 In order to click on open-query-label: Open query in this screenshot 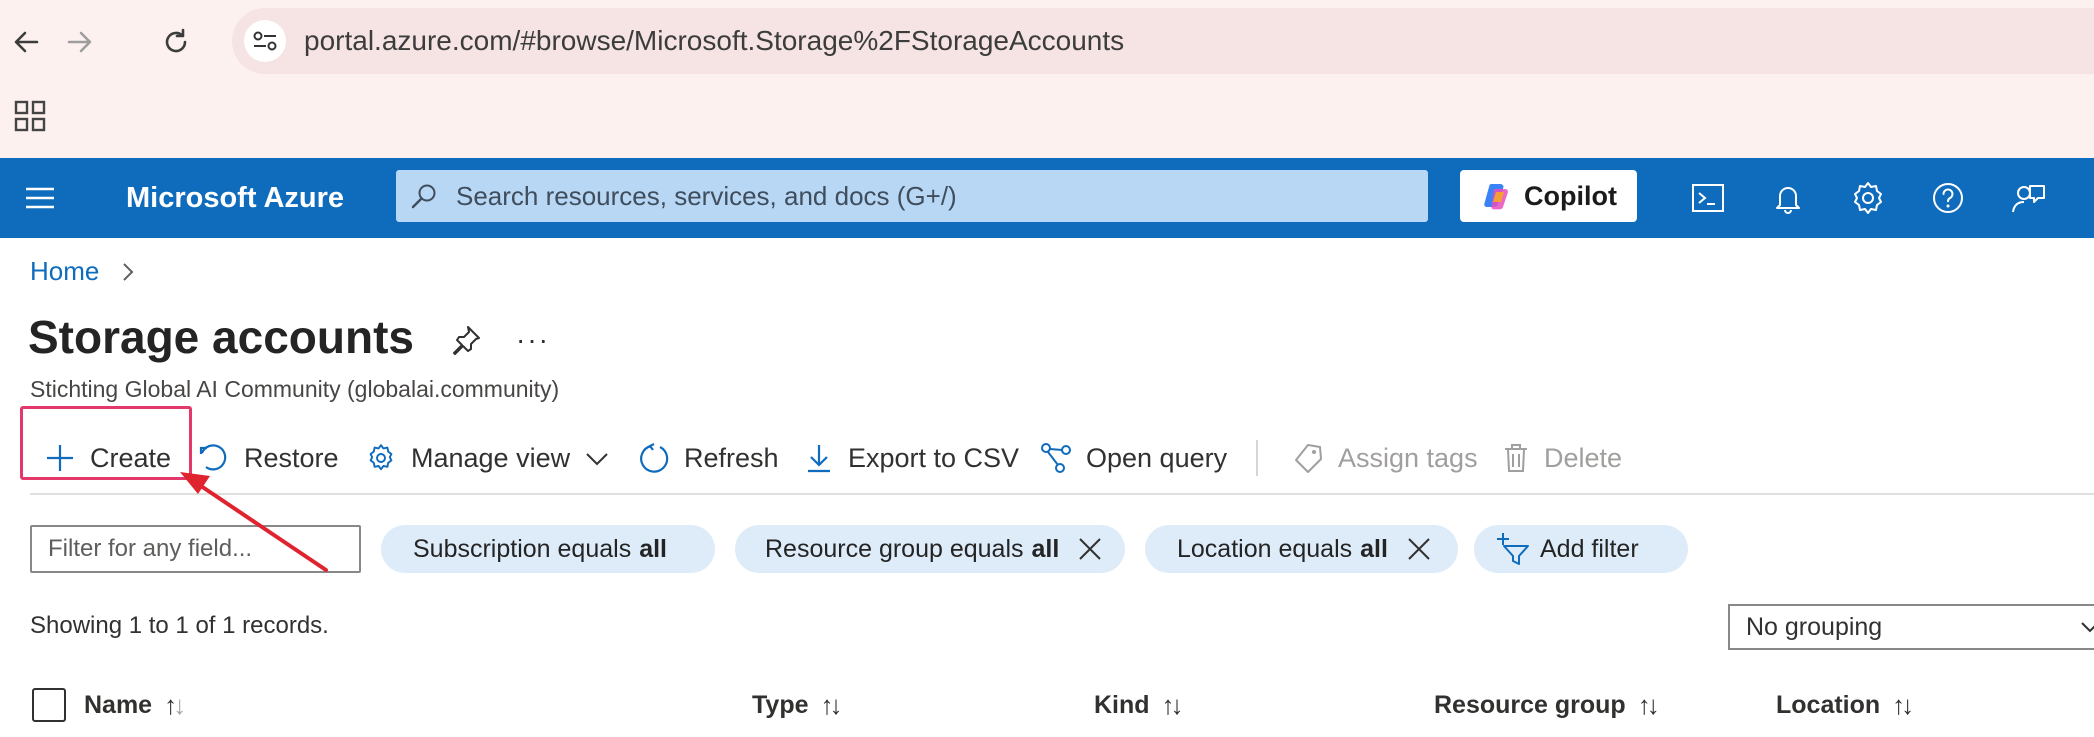, I will do `click(1157, 457)`.